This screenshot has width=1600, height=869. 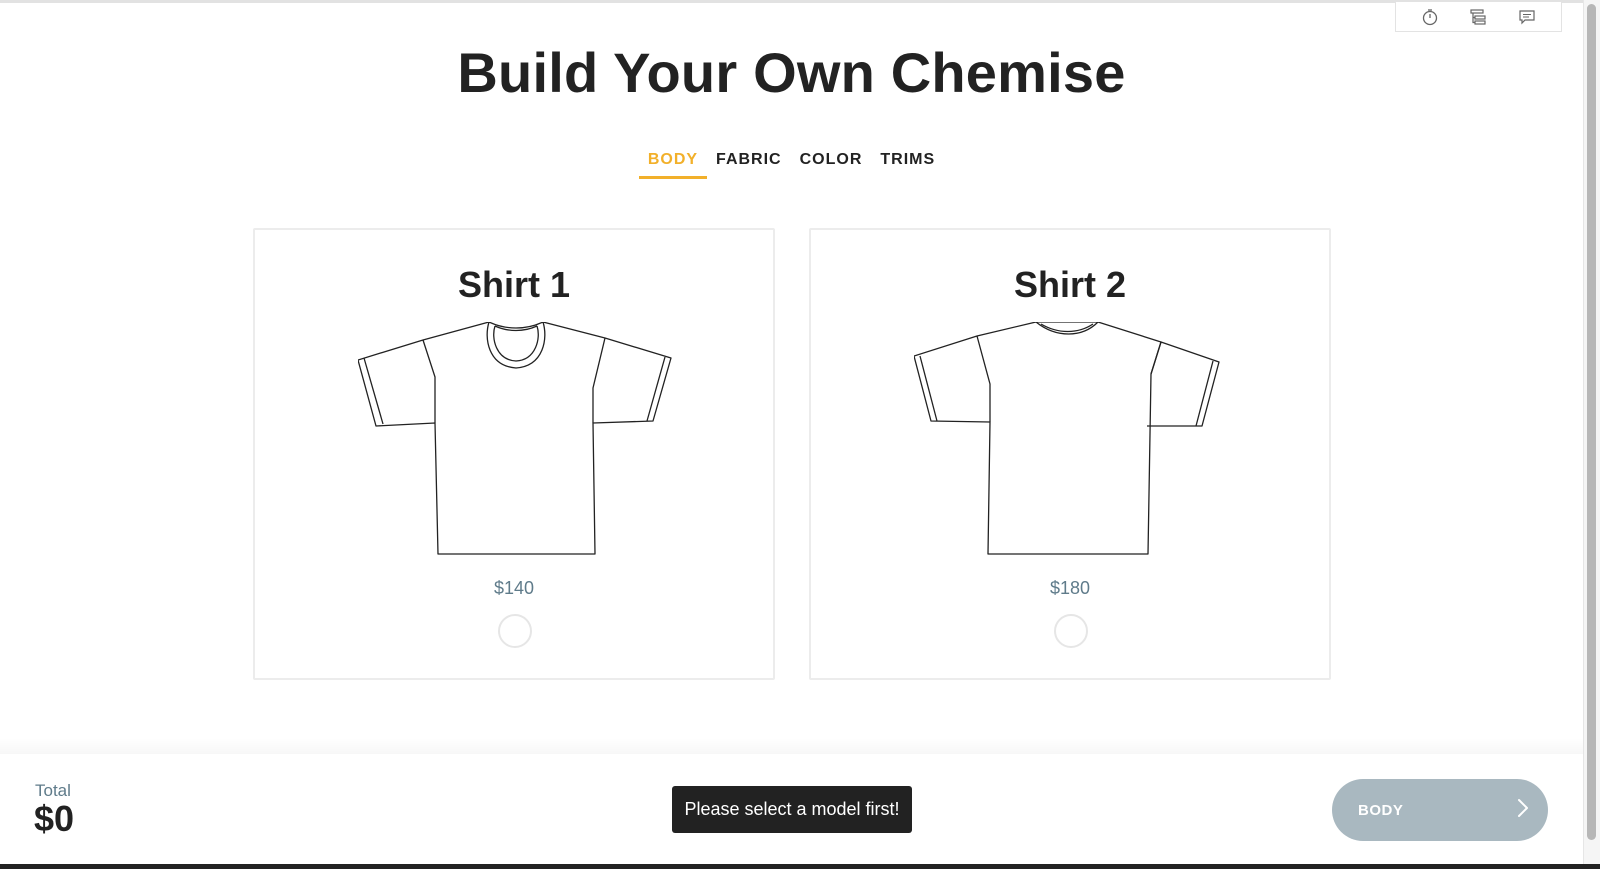 I want to click on timer-icon, so click(x=1430, y=17).